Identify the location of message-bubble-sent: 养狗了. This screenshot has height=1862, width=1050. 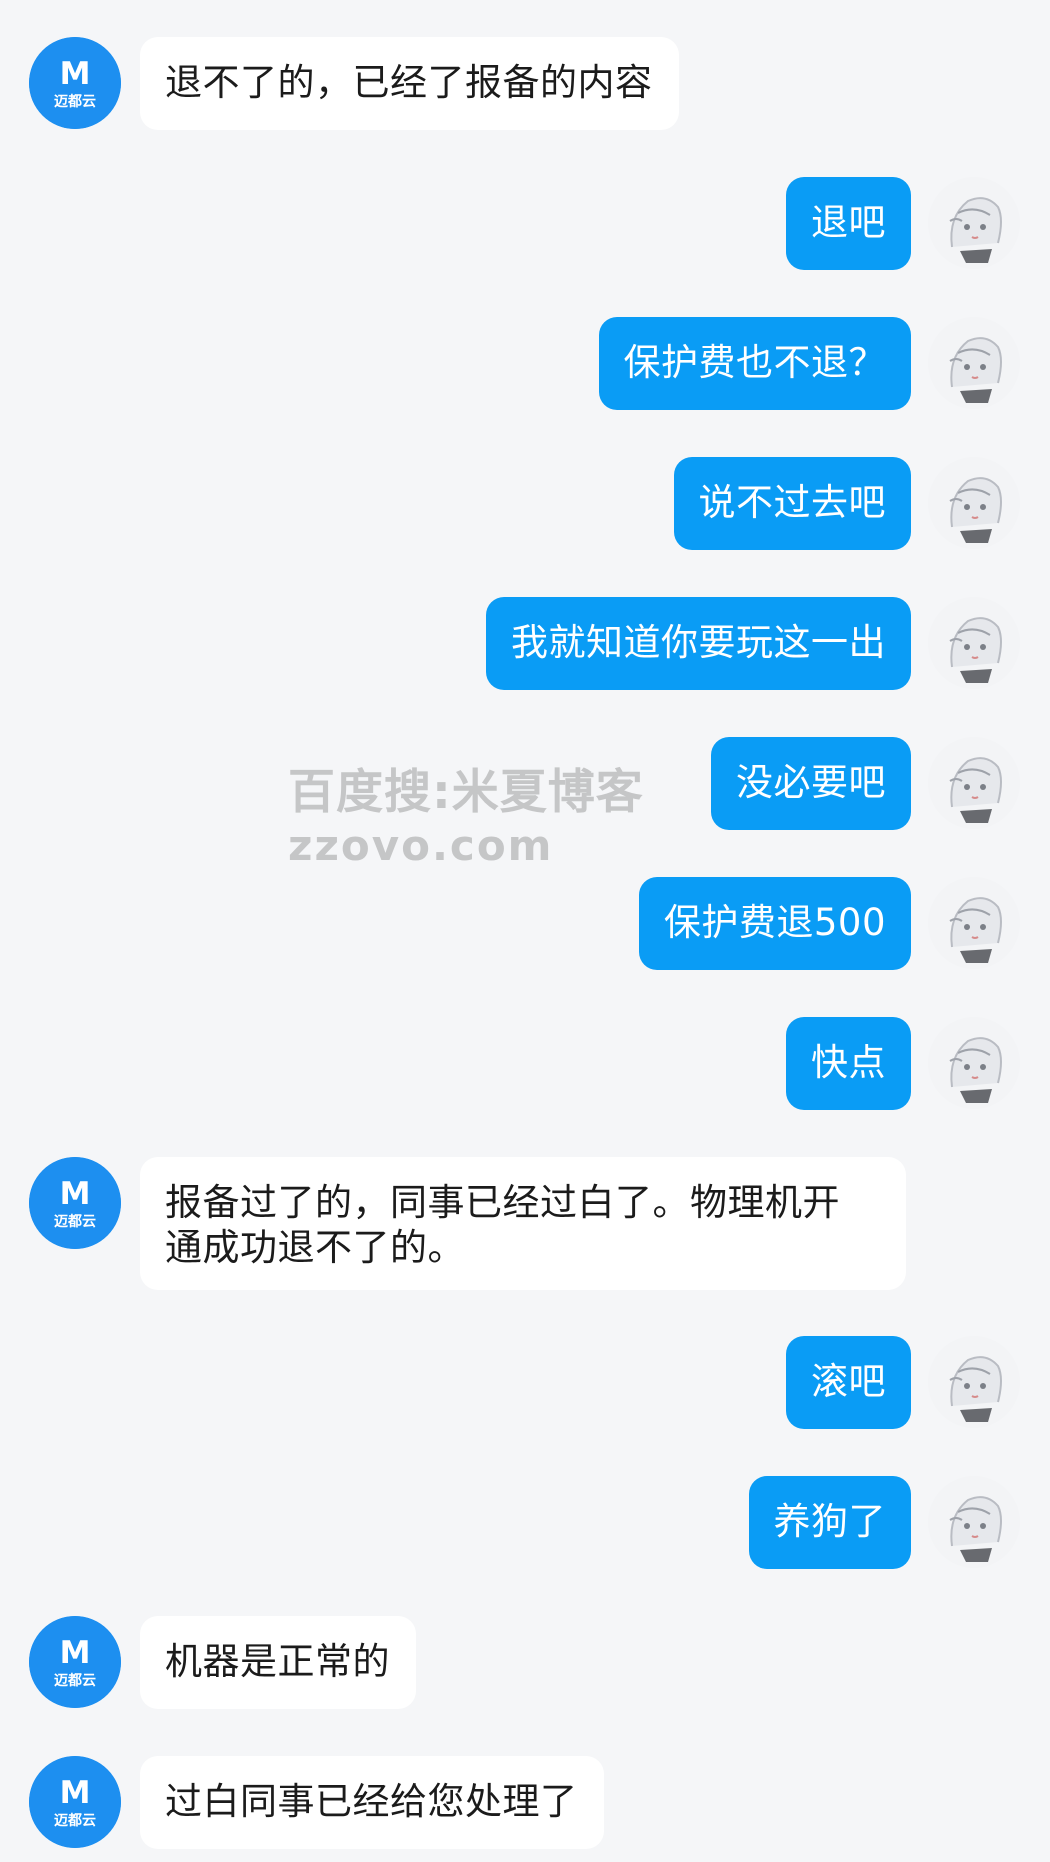
(829, 1522).